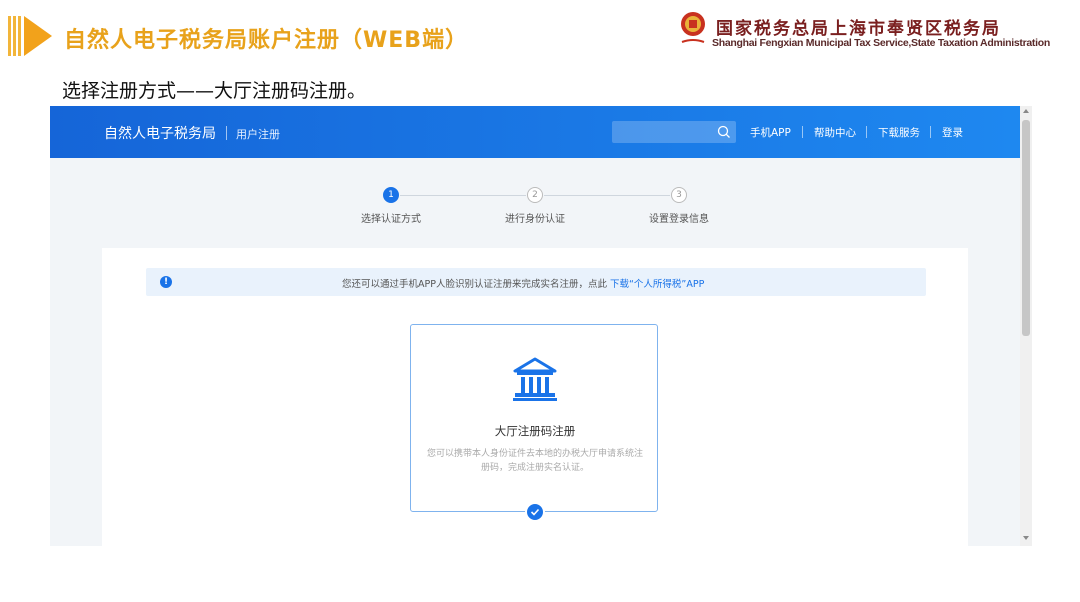 Image resolution: width=1080 pixels, height=602 pixels. Describe the element at coordinates (166, 282) in the screenshot. I see `info-icon: !` at that location.